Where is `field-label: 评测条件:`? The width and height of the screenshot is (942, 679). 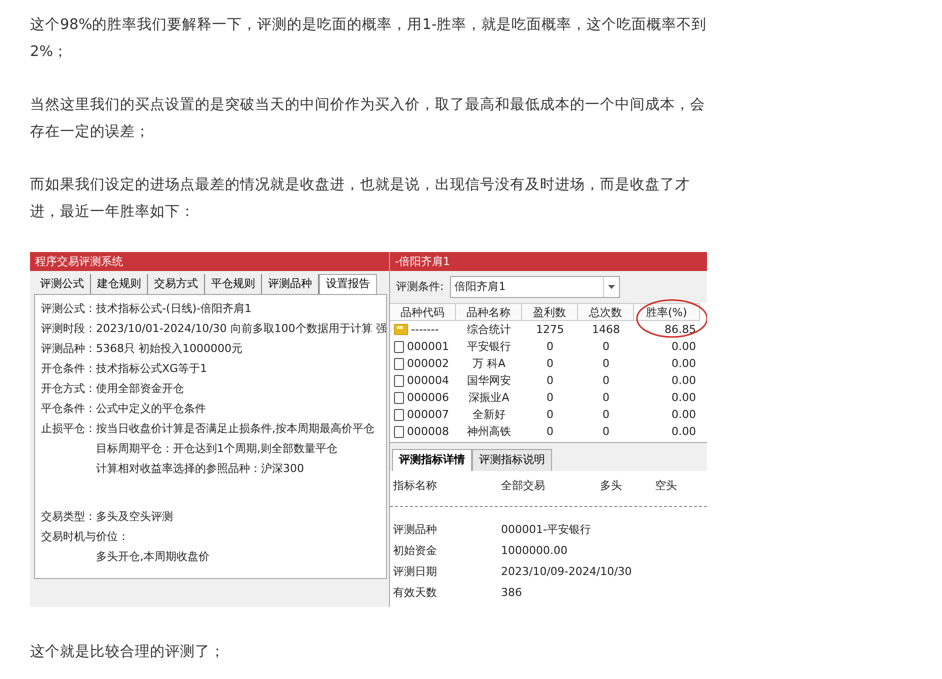 field-label: 评测条件: is located at coordinates (420, 286).